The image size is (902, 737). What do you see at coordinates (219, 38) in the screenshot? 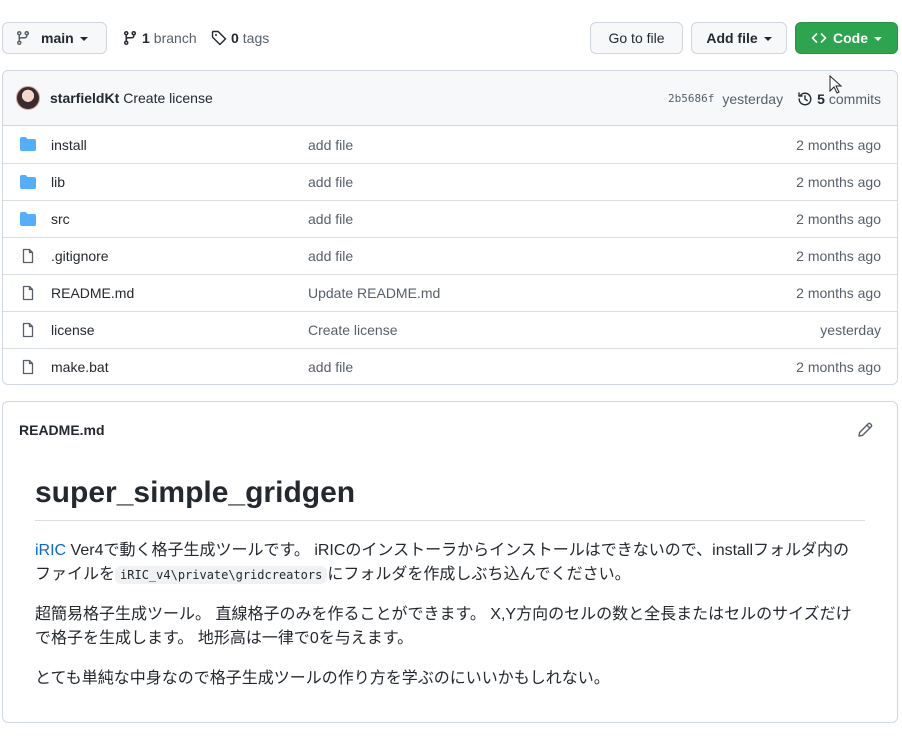
I see `tag-icon` at bounding box center [219, 38].